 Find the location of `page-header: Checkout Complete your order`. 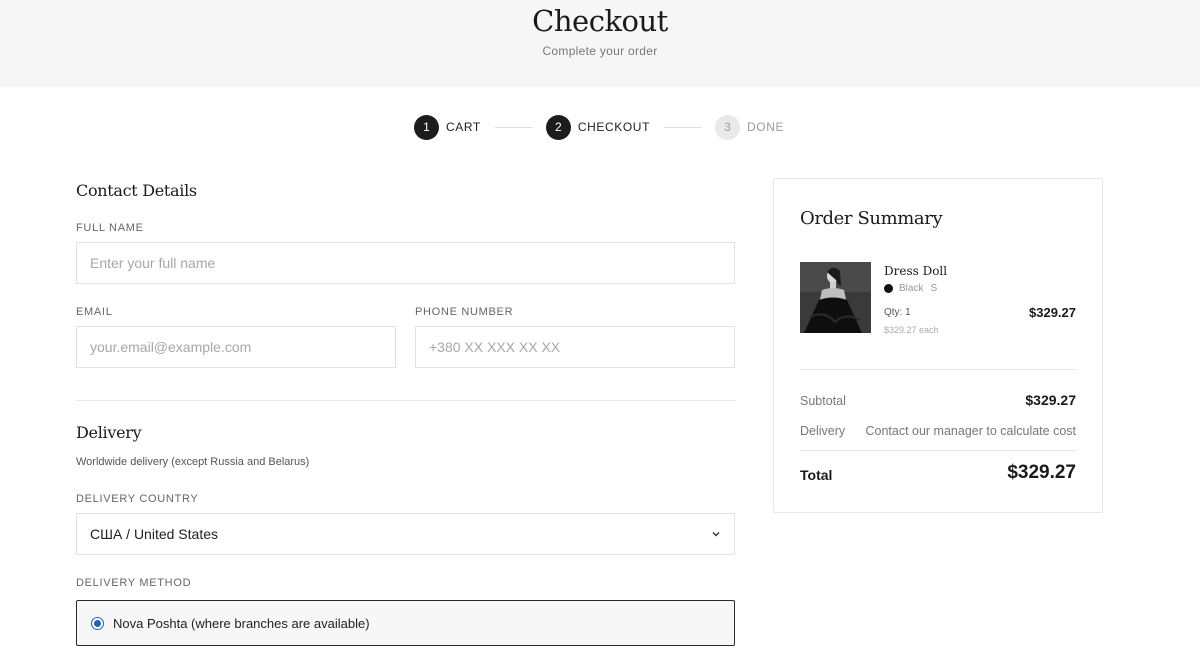

page-header: Checkout Complete your order is located at coordinates (600, 43).